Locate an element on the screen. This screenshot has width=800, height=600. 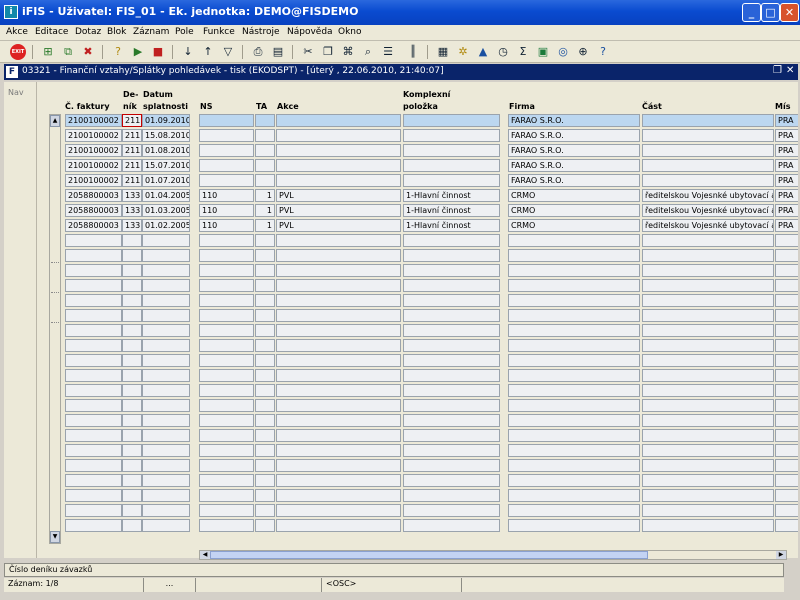
grip-handle is located at coordinates (55, 323).